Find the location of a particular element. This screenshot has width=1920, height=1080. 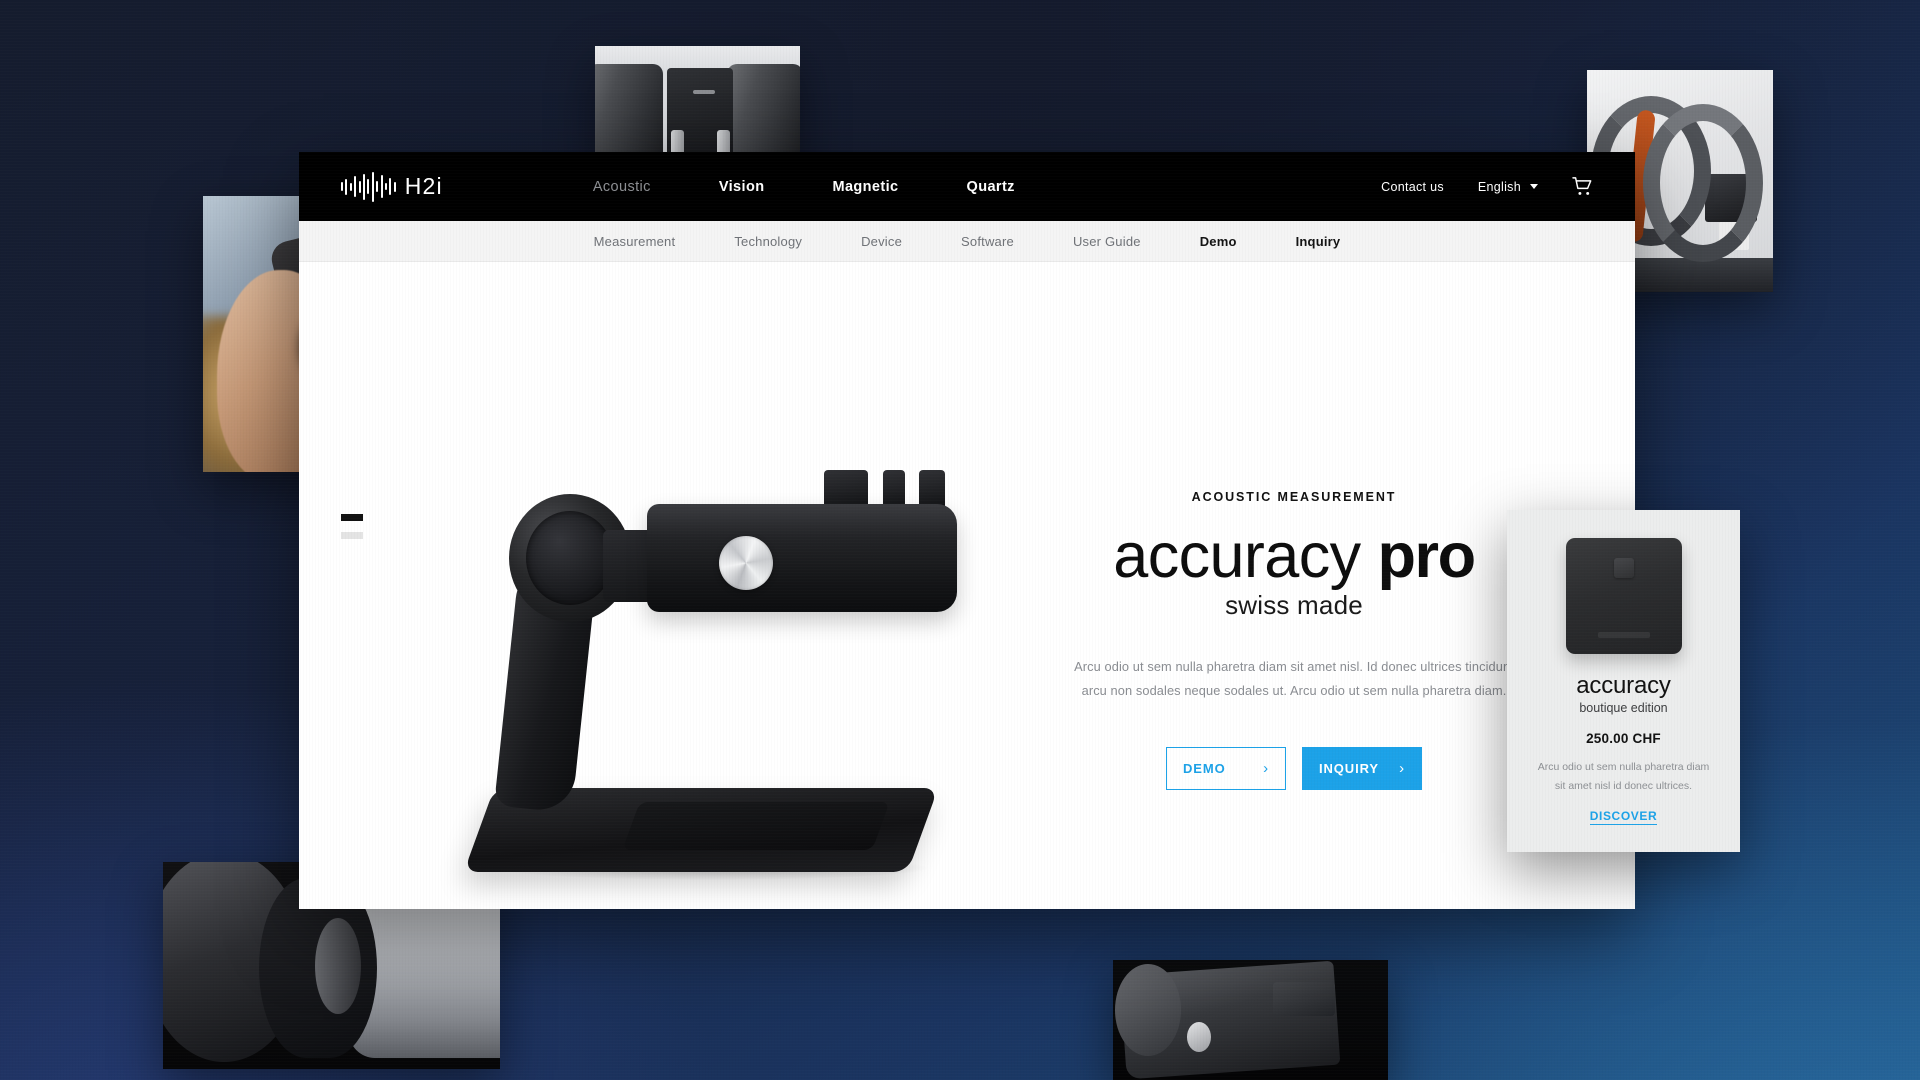

subnav-item-demo: Demo is located at coordinates (1218, 241).